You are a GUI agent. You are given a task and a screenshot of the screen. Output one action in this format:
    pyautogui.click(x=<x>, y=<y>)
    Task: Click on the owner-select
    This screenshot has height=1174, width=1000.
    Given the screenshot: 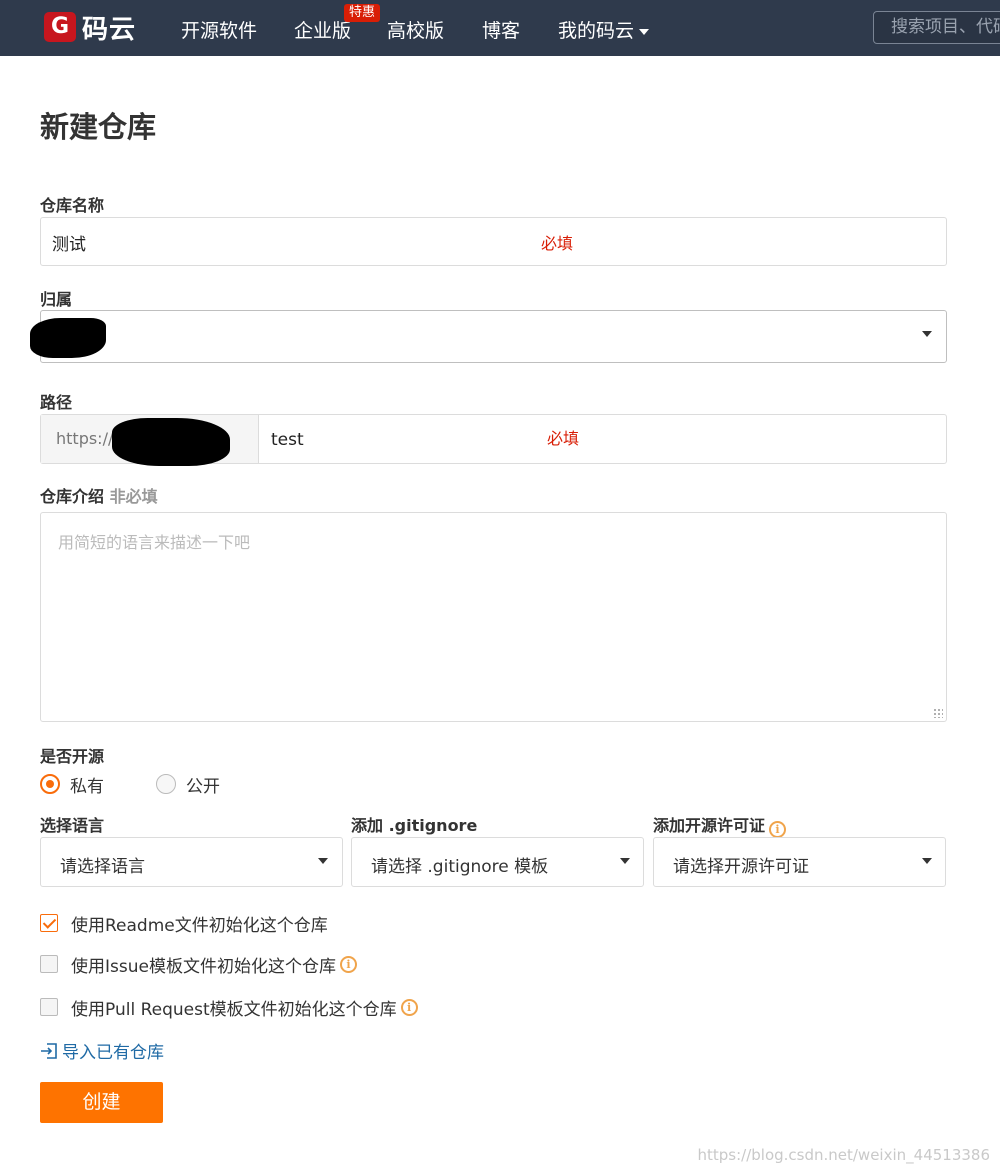 What is the action you would take?
    pyautogui.click(x=493, y=336)
    